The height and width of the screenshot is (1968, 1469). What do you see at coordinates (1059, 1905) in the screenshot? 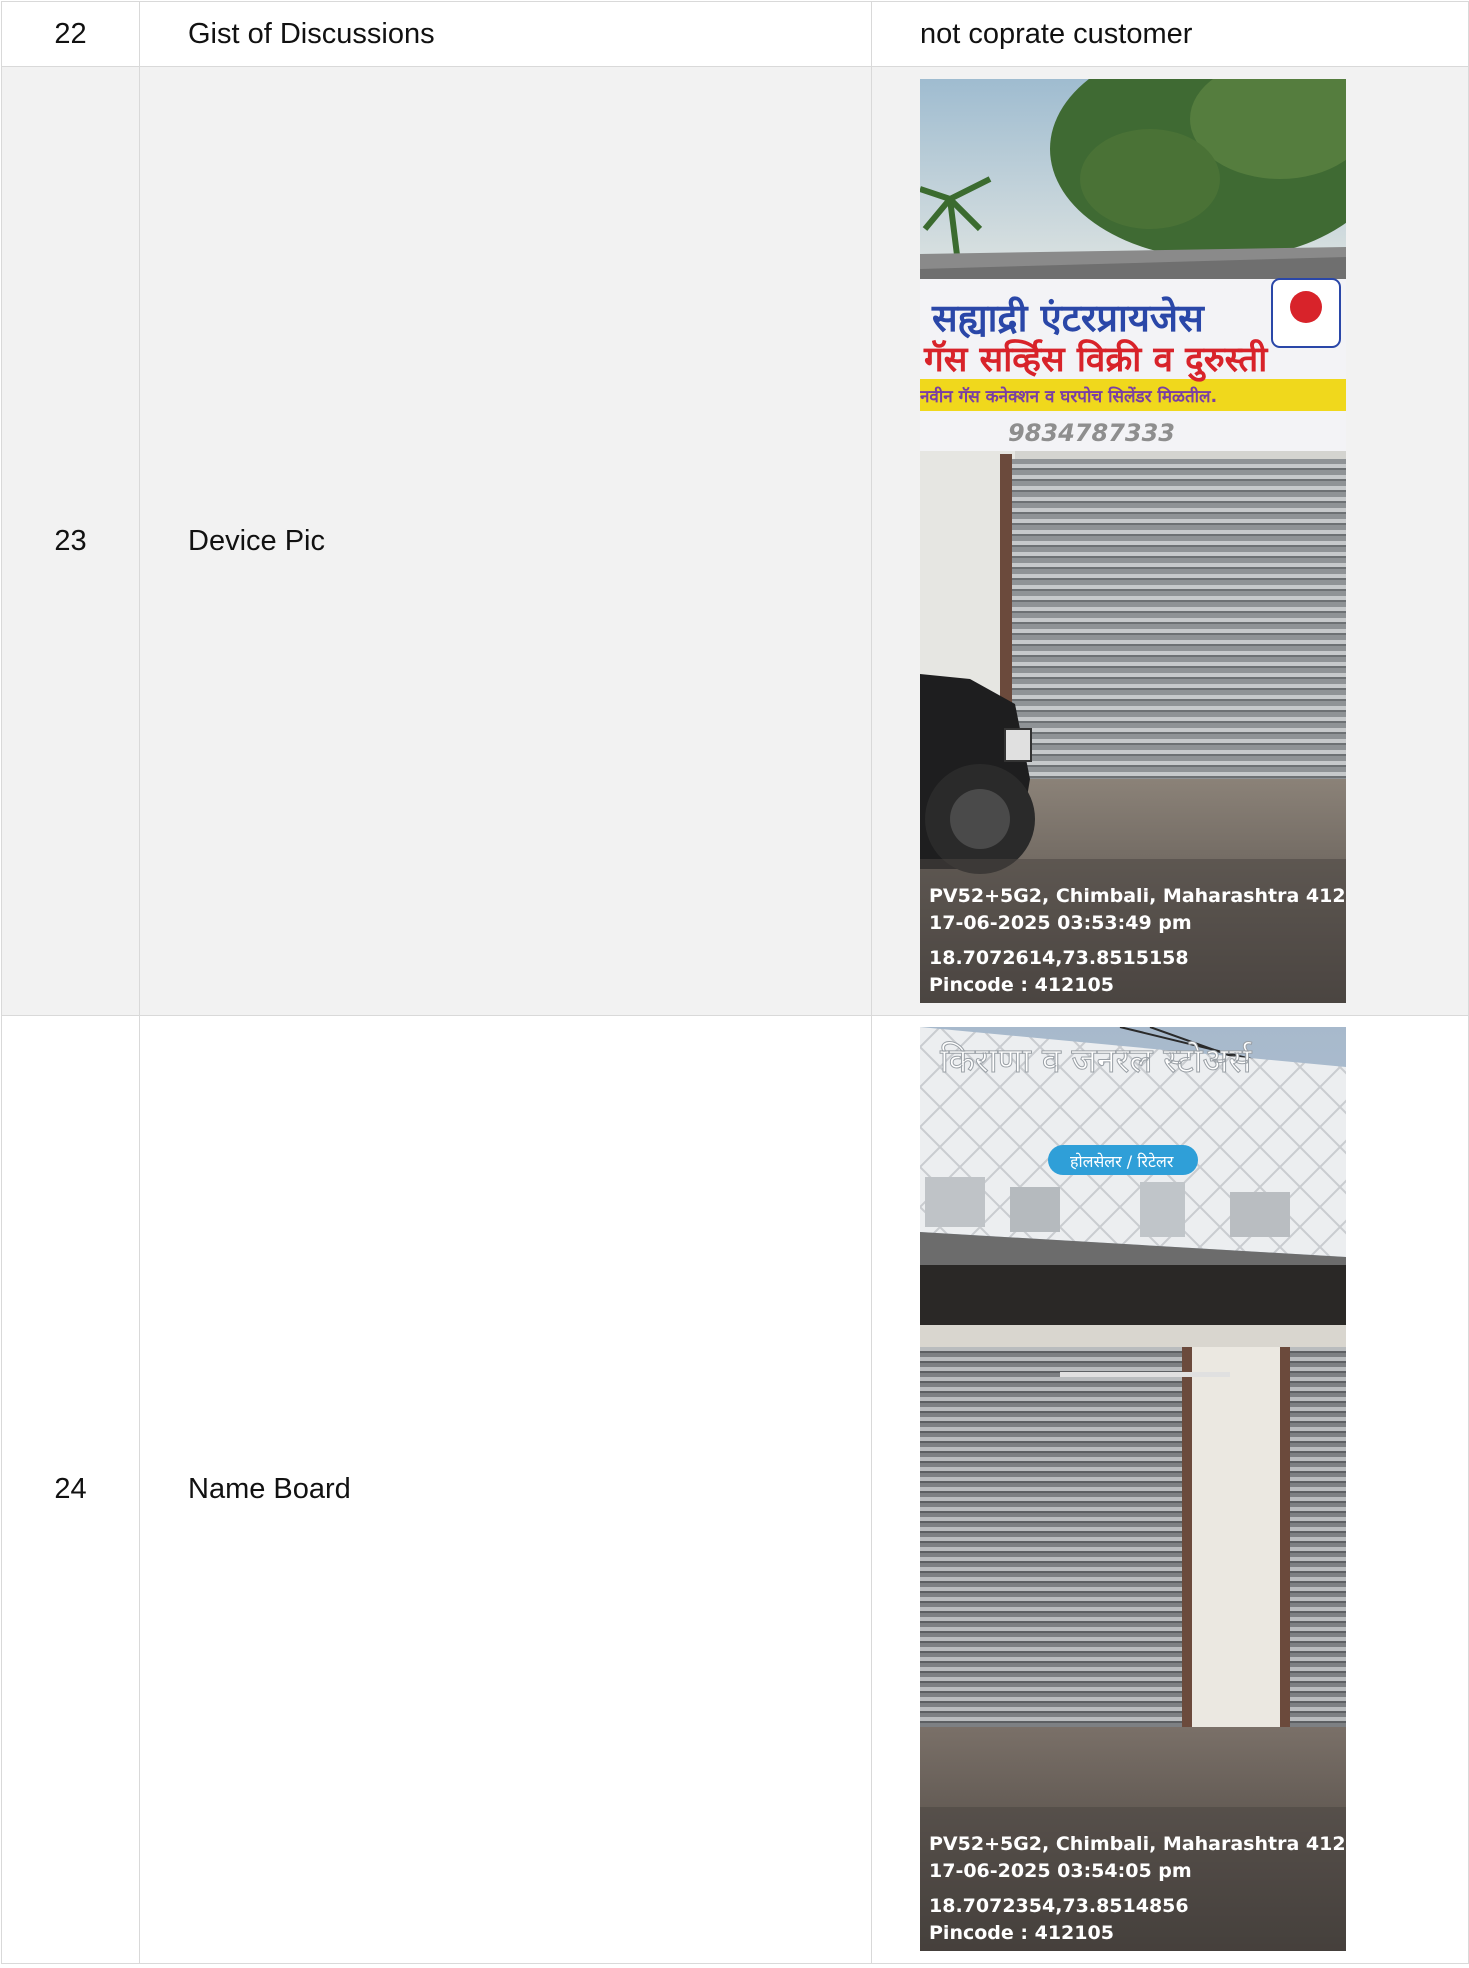
I see `geotag-coordinates: 18.7072354,73.8514856` at bounding box center [1059, 1905].